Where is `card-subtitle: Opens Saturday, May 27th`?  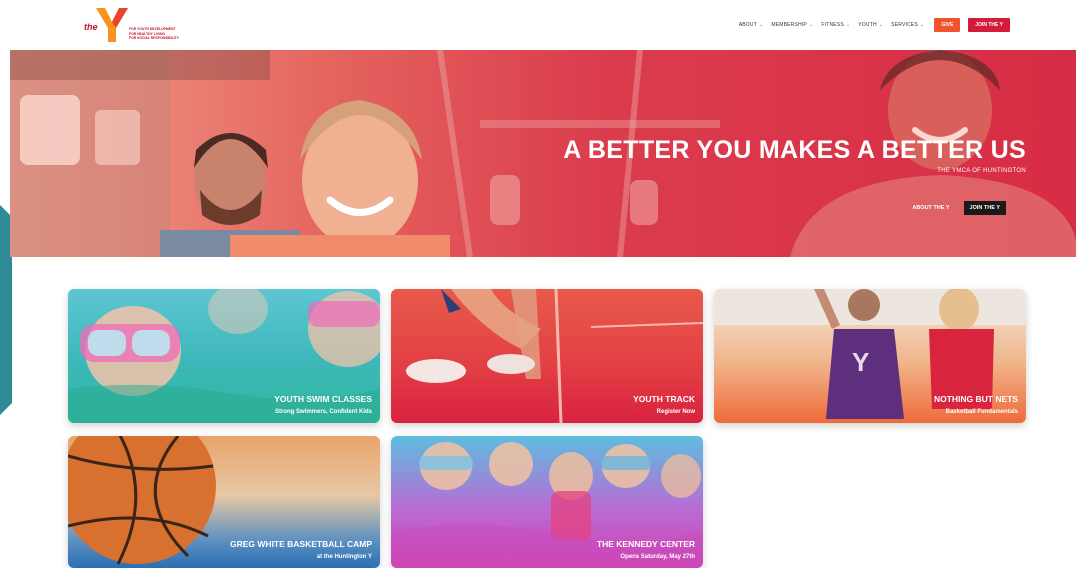
card-subtitle: Opens Saturday, May 27th is located at coordinates (657, 557).